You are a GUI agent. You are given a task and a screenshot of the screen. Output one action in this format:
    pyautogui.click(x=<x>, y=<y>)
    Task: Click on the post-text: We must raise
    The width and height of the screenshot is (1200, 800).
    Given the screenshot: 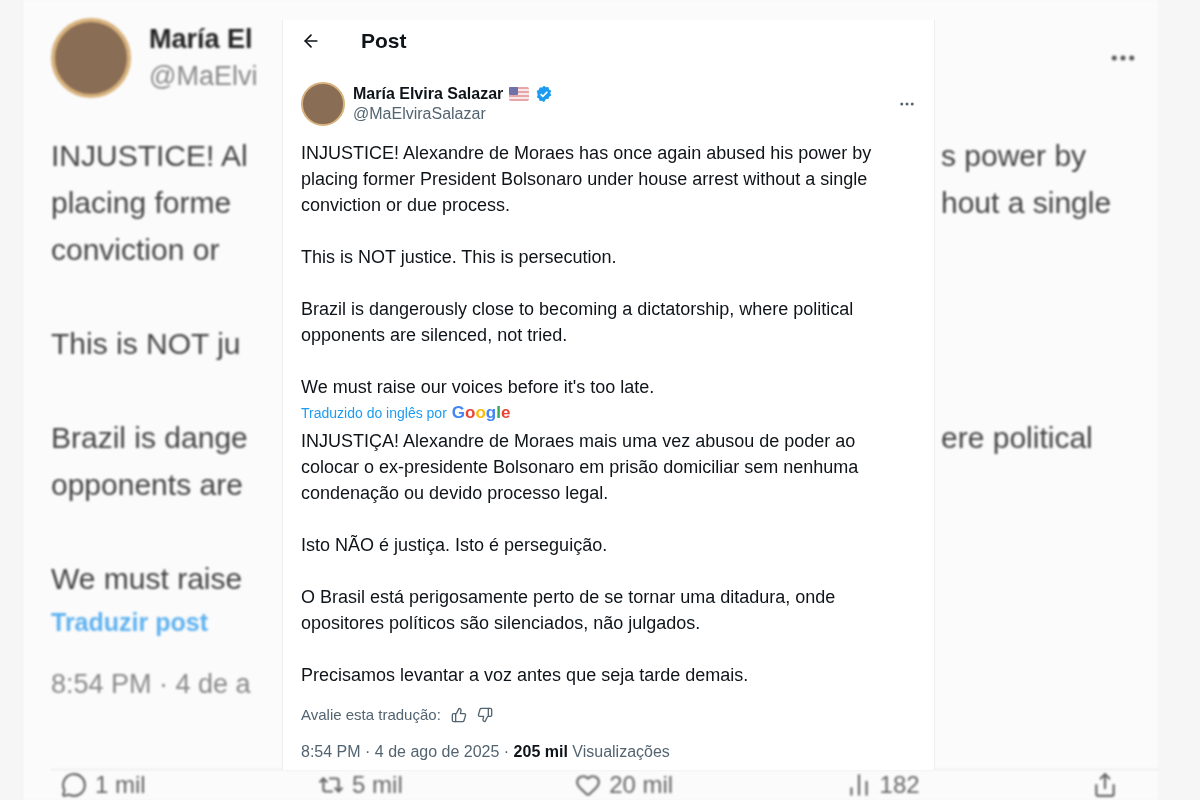 What is the action you would take?
    pyautogui.click(x=147, y=578)
    